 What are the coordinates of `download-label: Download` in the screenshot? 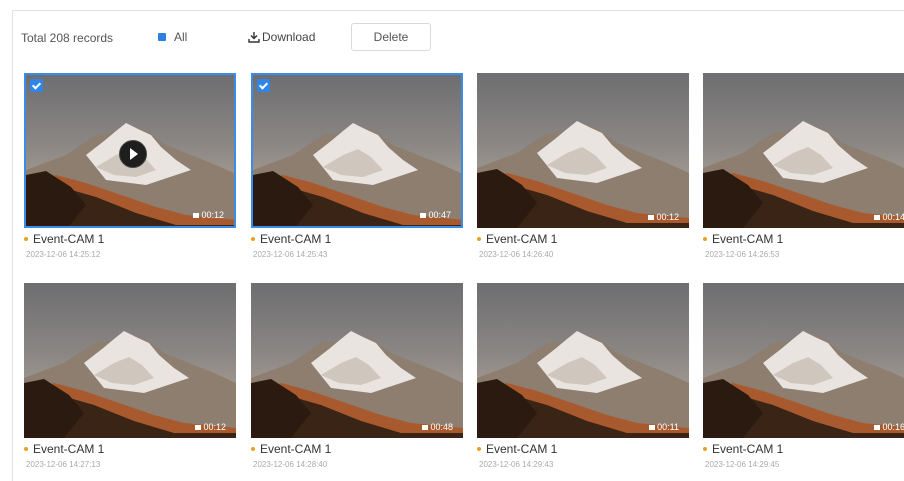 It's located at (289, 37).